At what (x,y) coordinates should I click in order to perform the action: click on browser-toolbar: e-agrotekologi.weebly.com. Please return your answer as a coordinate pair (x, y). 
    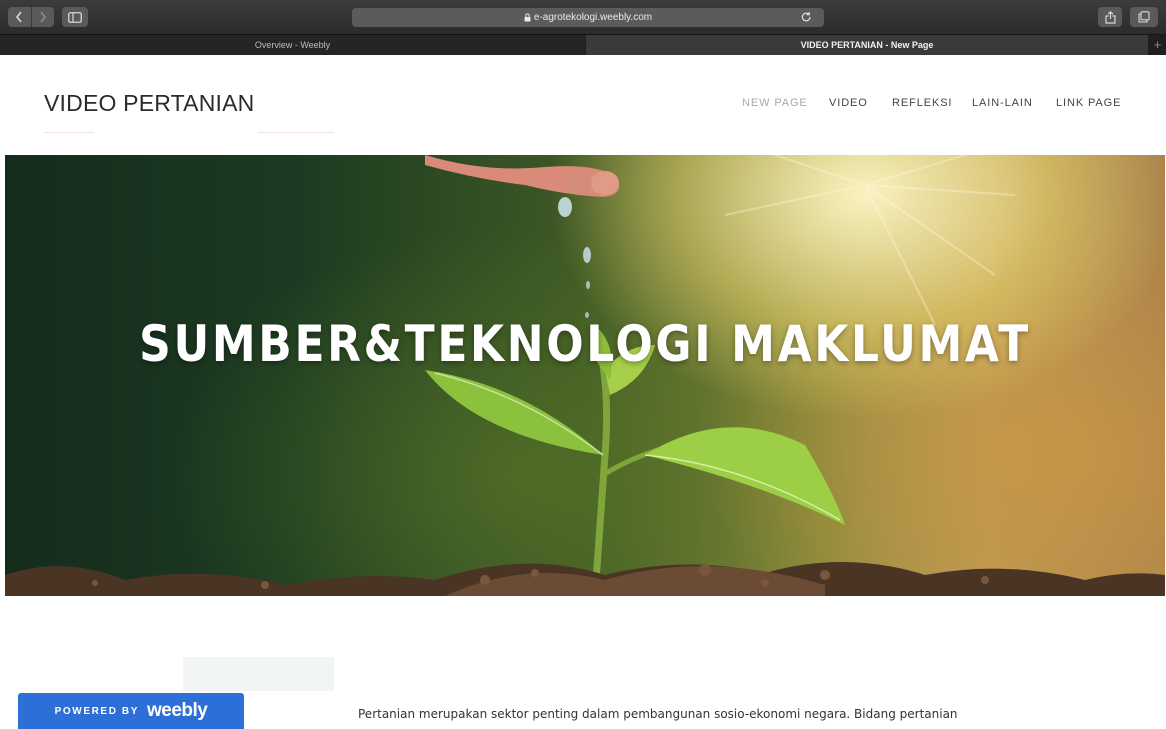
    Looking at the image, I should click on (583, 17).